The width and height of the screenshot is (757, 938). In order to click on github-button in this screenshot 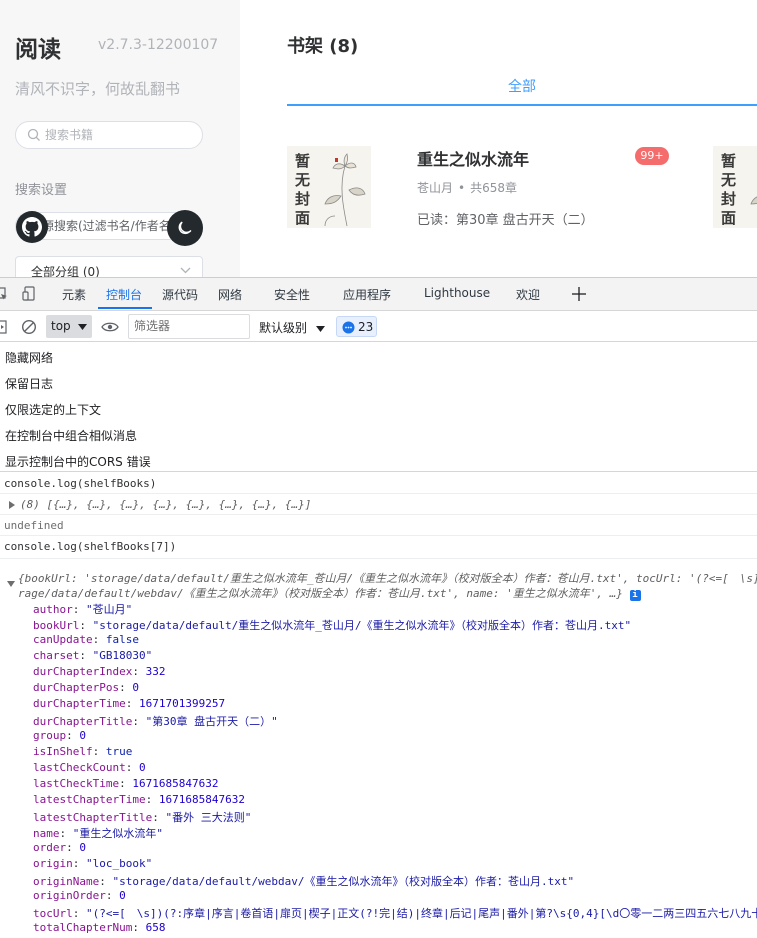, I will do `click(32, 227)`.